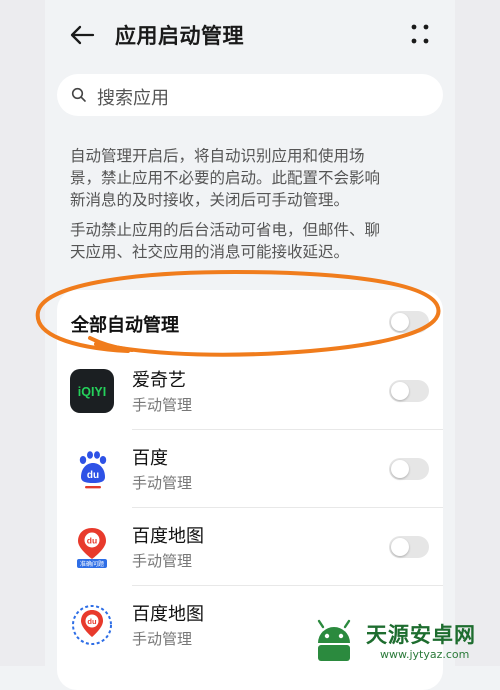 This screenshot has width=500, height=690. What do you see at coordinates (225, 178) in the screenshot?
I see `description-line: 景，禁止应用不必要的启动。此配置不会影响` at bounding box center [225, 178].